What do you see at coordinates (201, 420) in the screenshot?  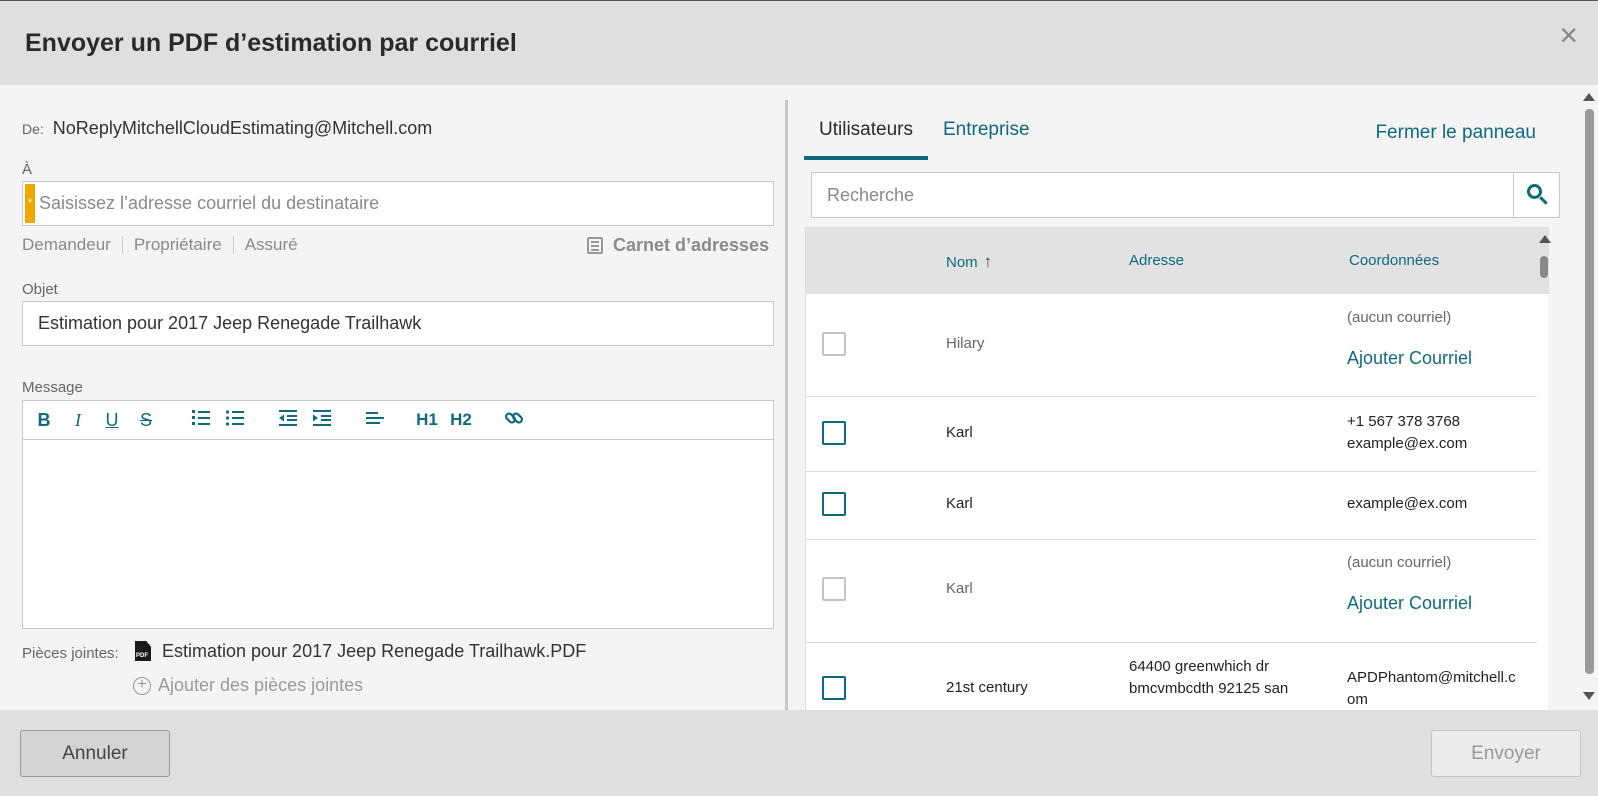 I see `ordered-list-icon` at bounding box center [201, 420].